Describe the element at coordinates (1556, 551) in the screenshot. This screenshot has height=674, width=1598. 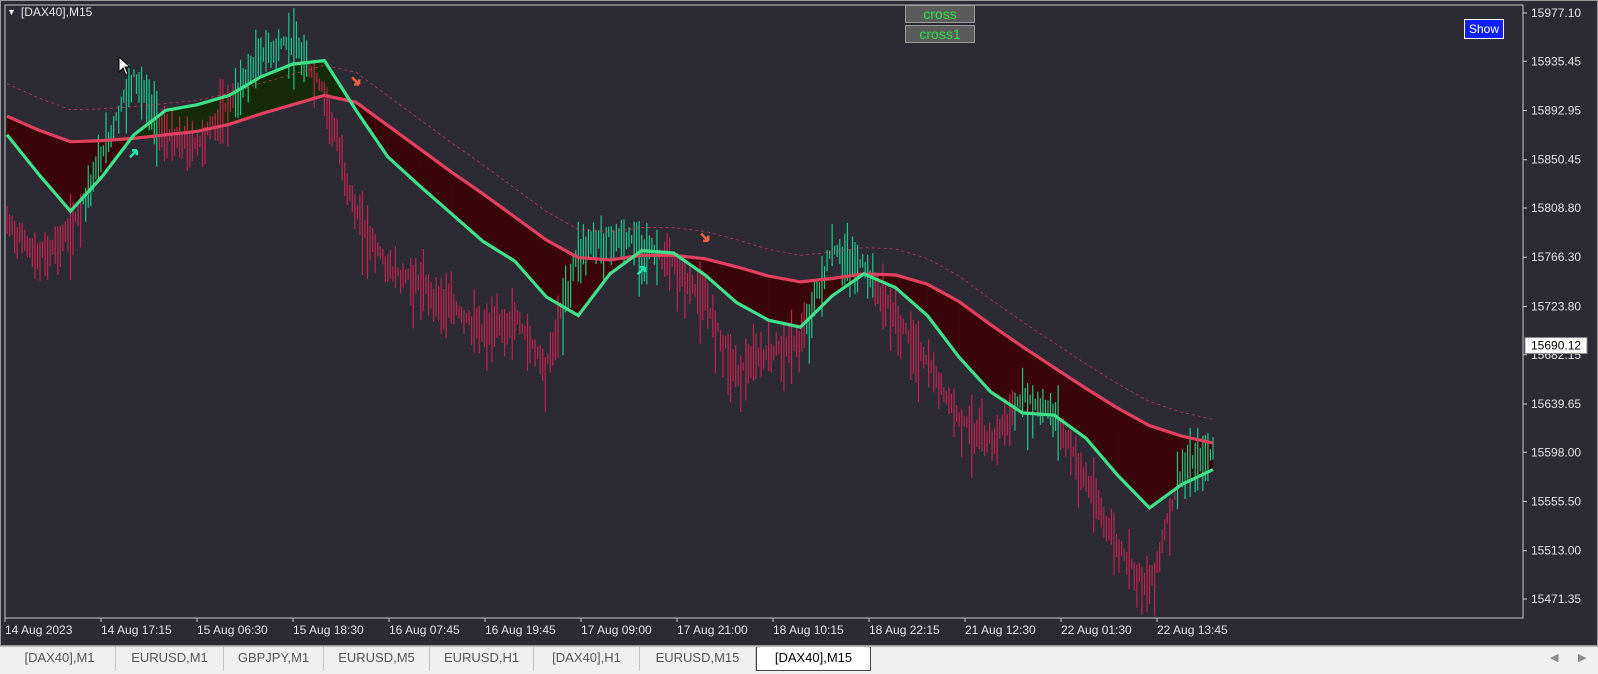
I see `price-axis-label: 15513.00` at that location.